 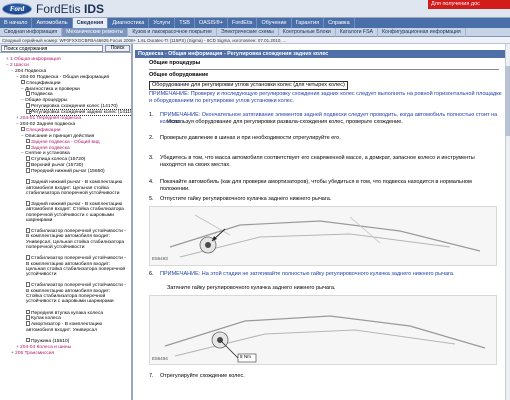 I want to click on tree-item-label: Передний нижний рычаг (15650), so click(x=68, y=172).